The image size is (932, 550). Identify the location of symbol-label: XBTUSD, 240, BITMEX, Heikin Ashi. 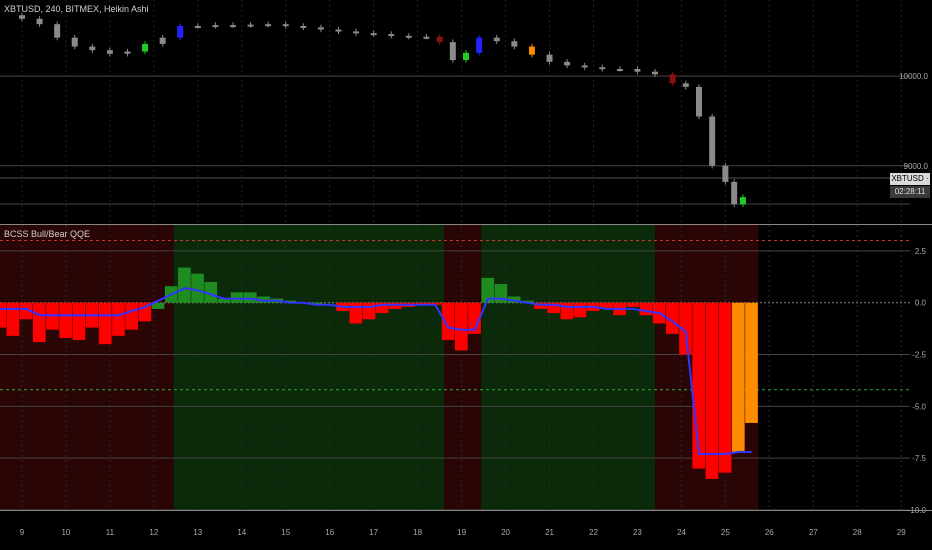
(76, 9).